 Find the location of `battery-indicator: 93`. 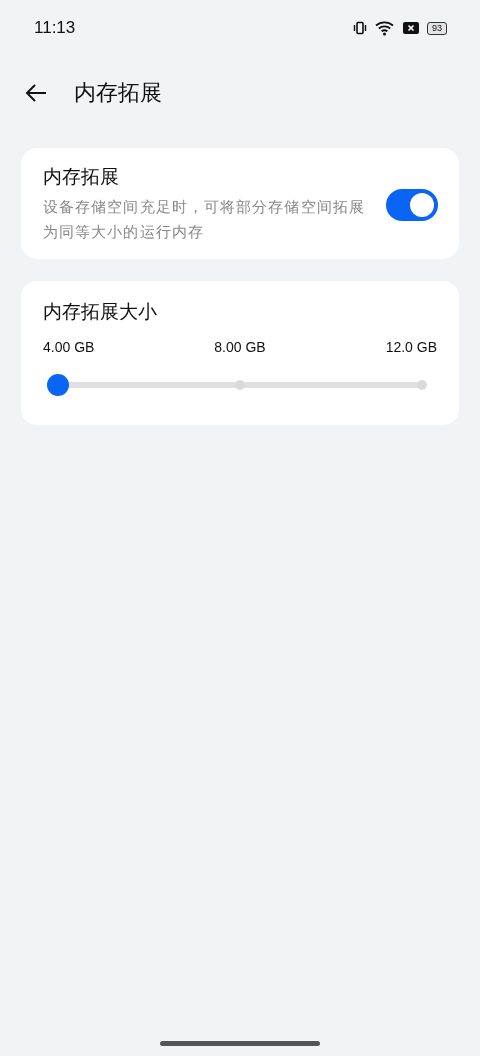

battery-indicator: 93 is located at coordinates (437, 28).